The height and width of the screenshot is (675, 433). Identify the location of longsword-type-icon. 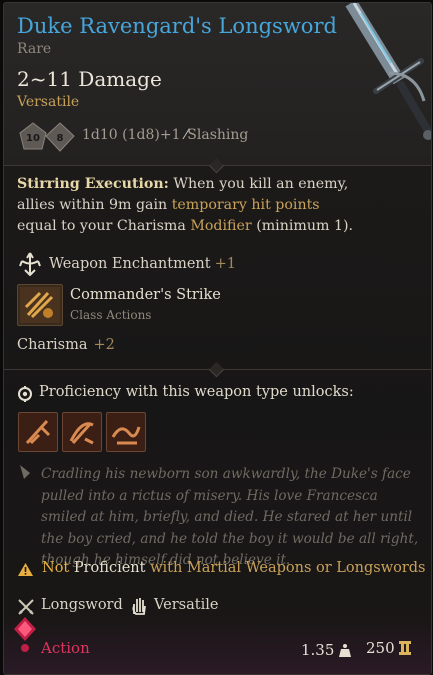
(26, 607).